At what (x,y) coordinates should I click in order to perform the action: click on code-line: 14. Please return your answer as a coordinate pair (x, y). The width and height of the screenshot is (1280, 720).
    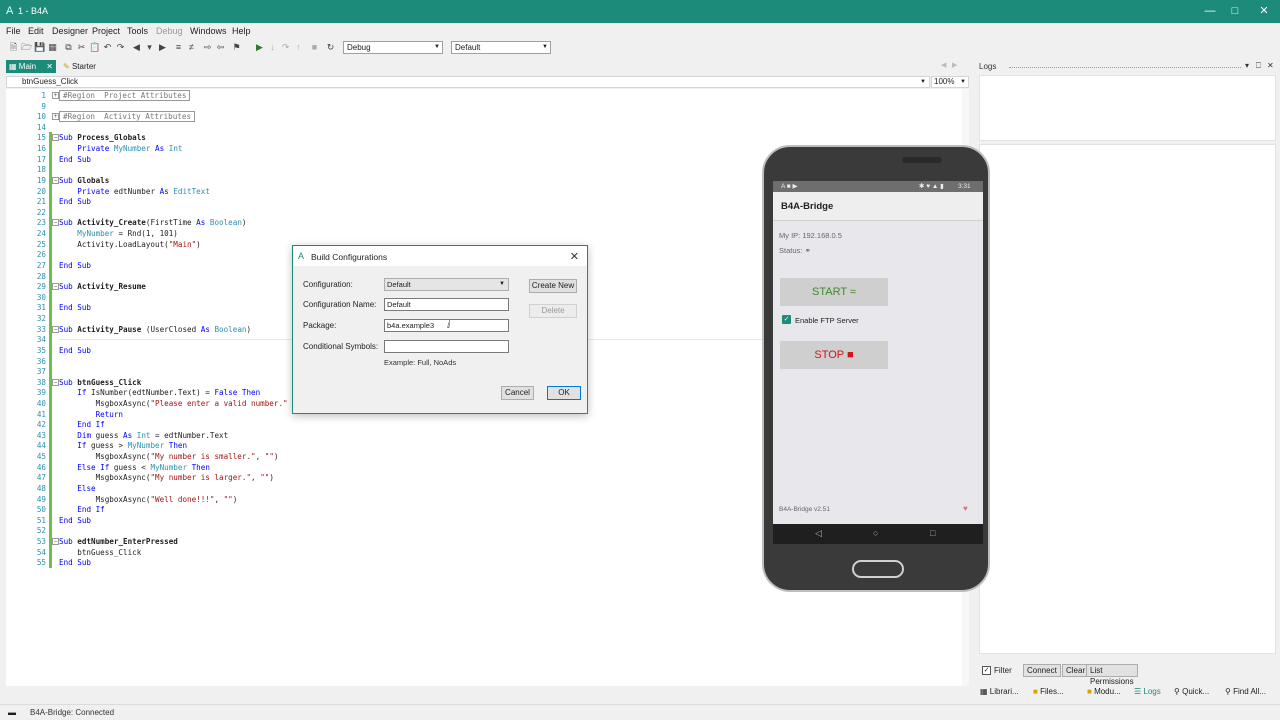
    Looking at the image, I should click on (481, 127).